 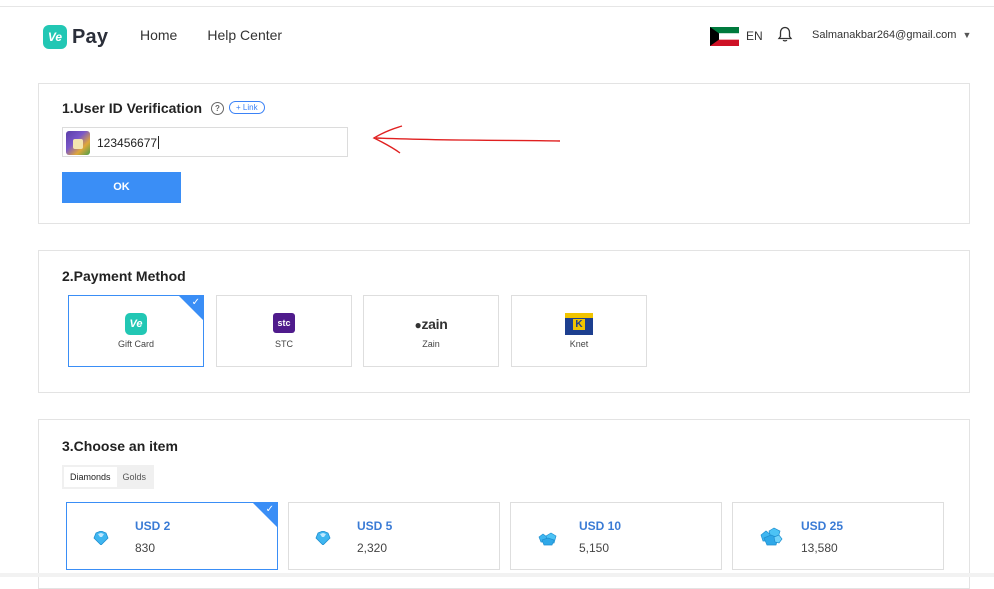 What do you see at coordinates (90, 36) in the screenshot?
I see `vepay-logo-text: Pay` at bounding box center [90, 36].